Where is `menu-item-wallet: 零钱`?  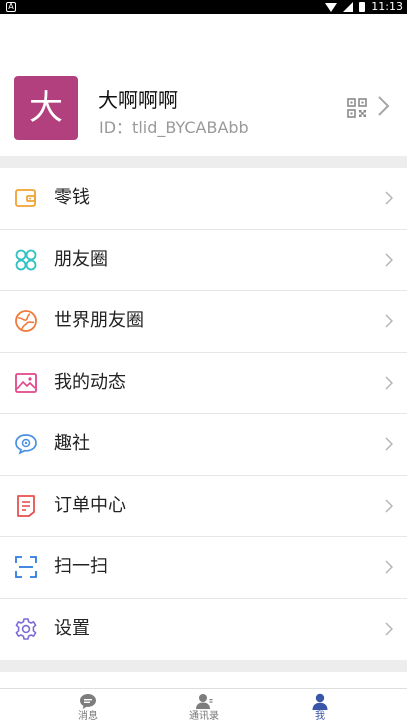
menu-item-wallet: 零钱 is located at coordinates (203, 199).